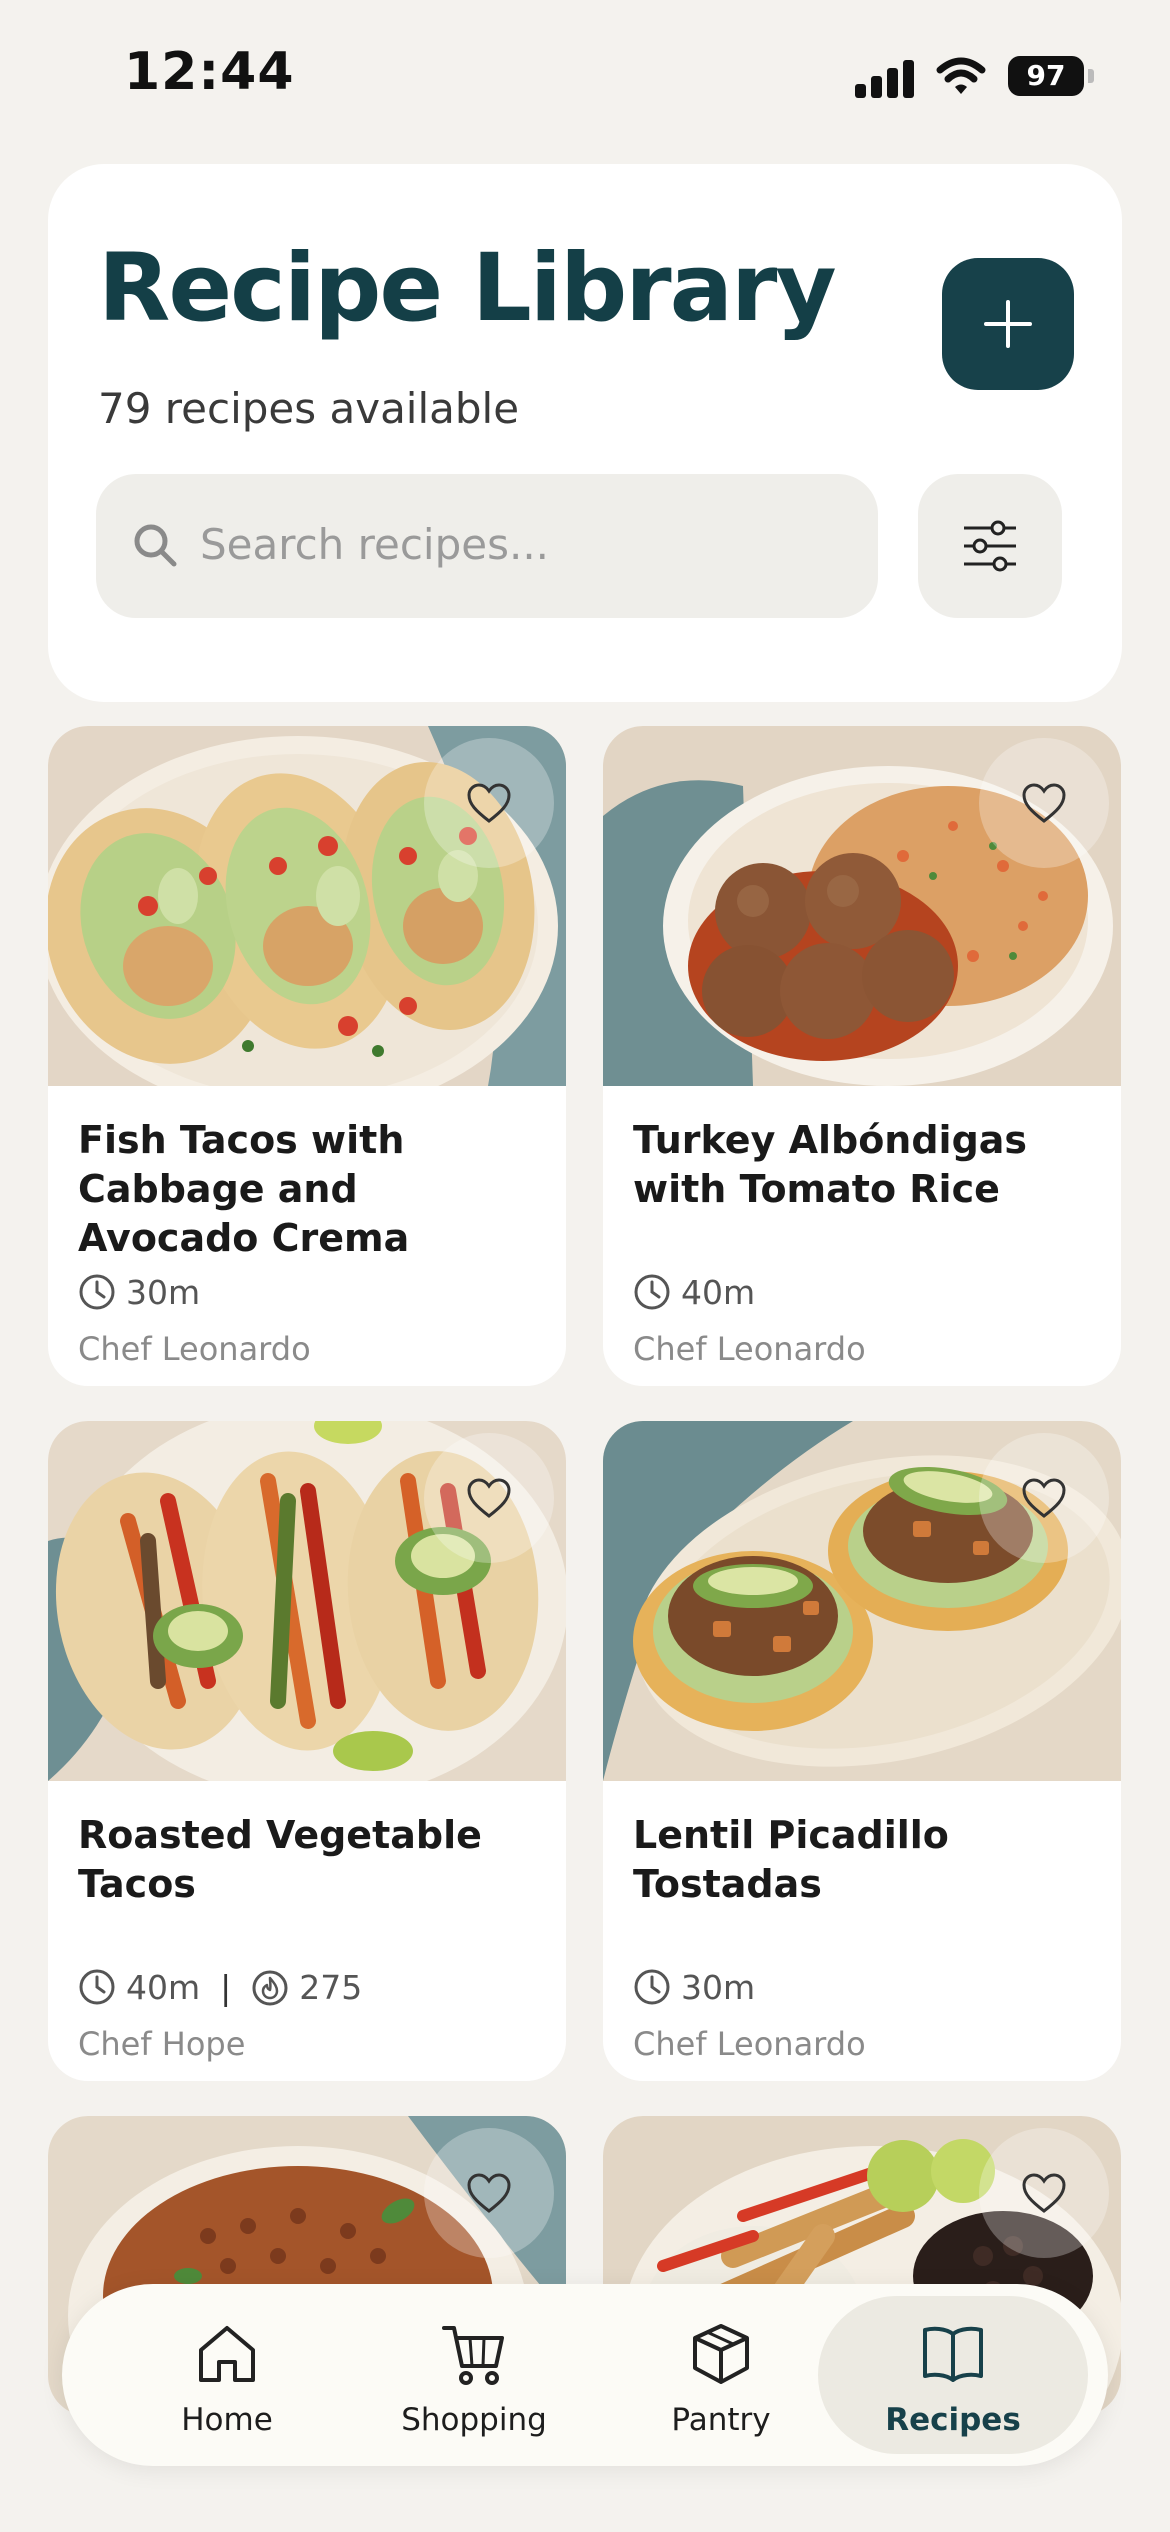 The image size is (1170, 2532). I want to click on battery-icon: 97, so click(1051, 76).